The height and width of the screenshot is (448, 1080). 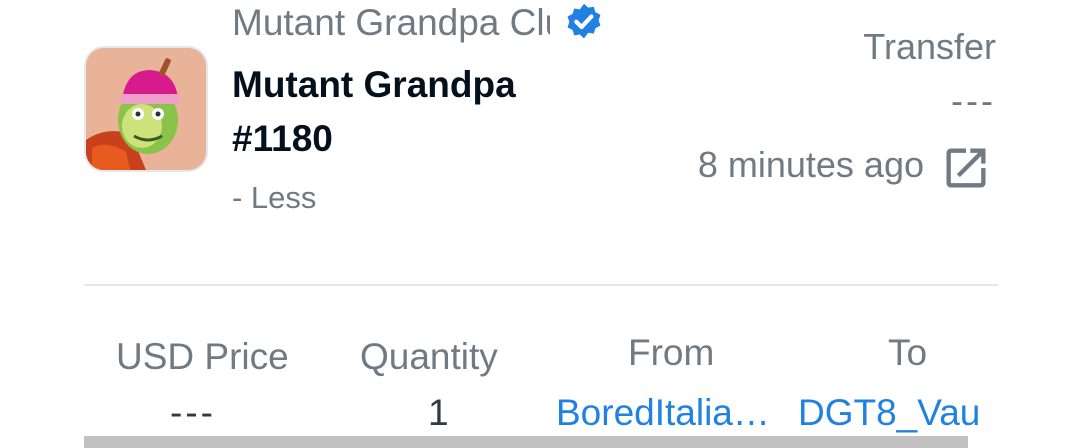 I want to click on event-time: 8 minutes ago, so click(x=810, y=164).